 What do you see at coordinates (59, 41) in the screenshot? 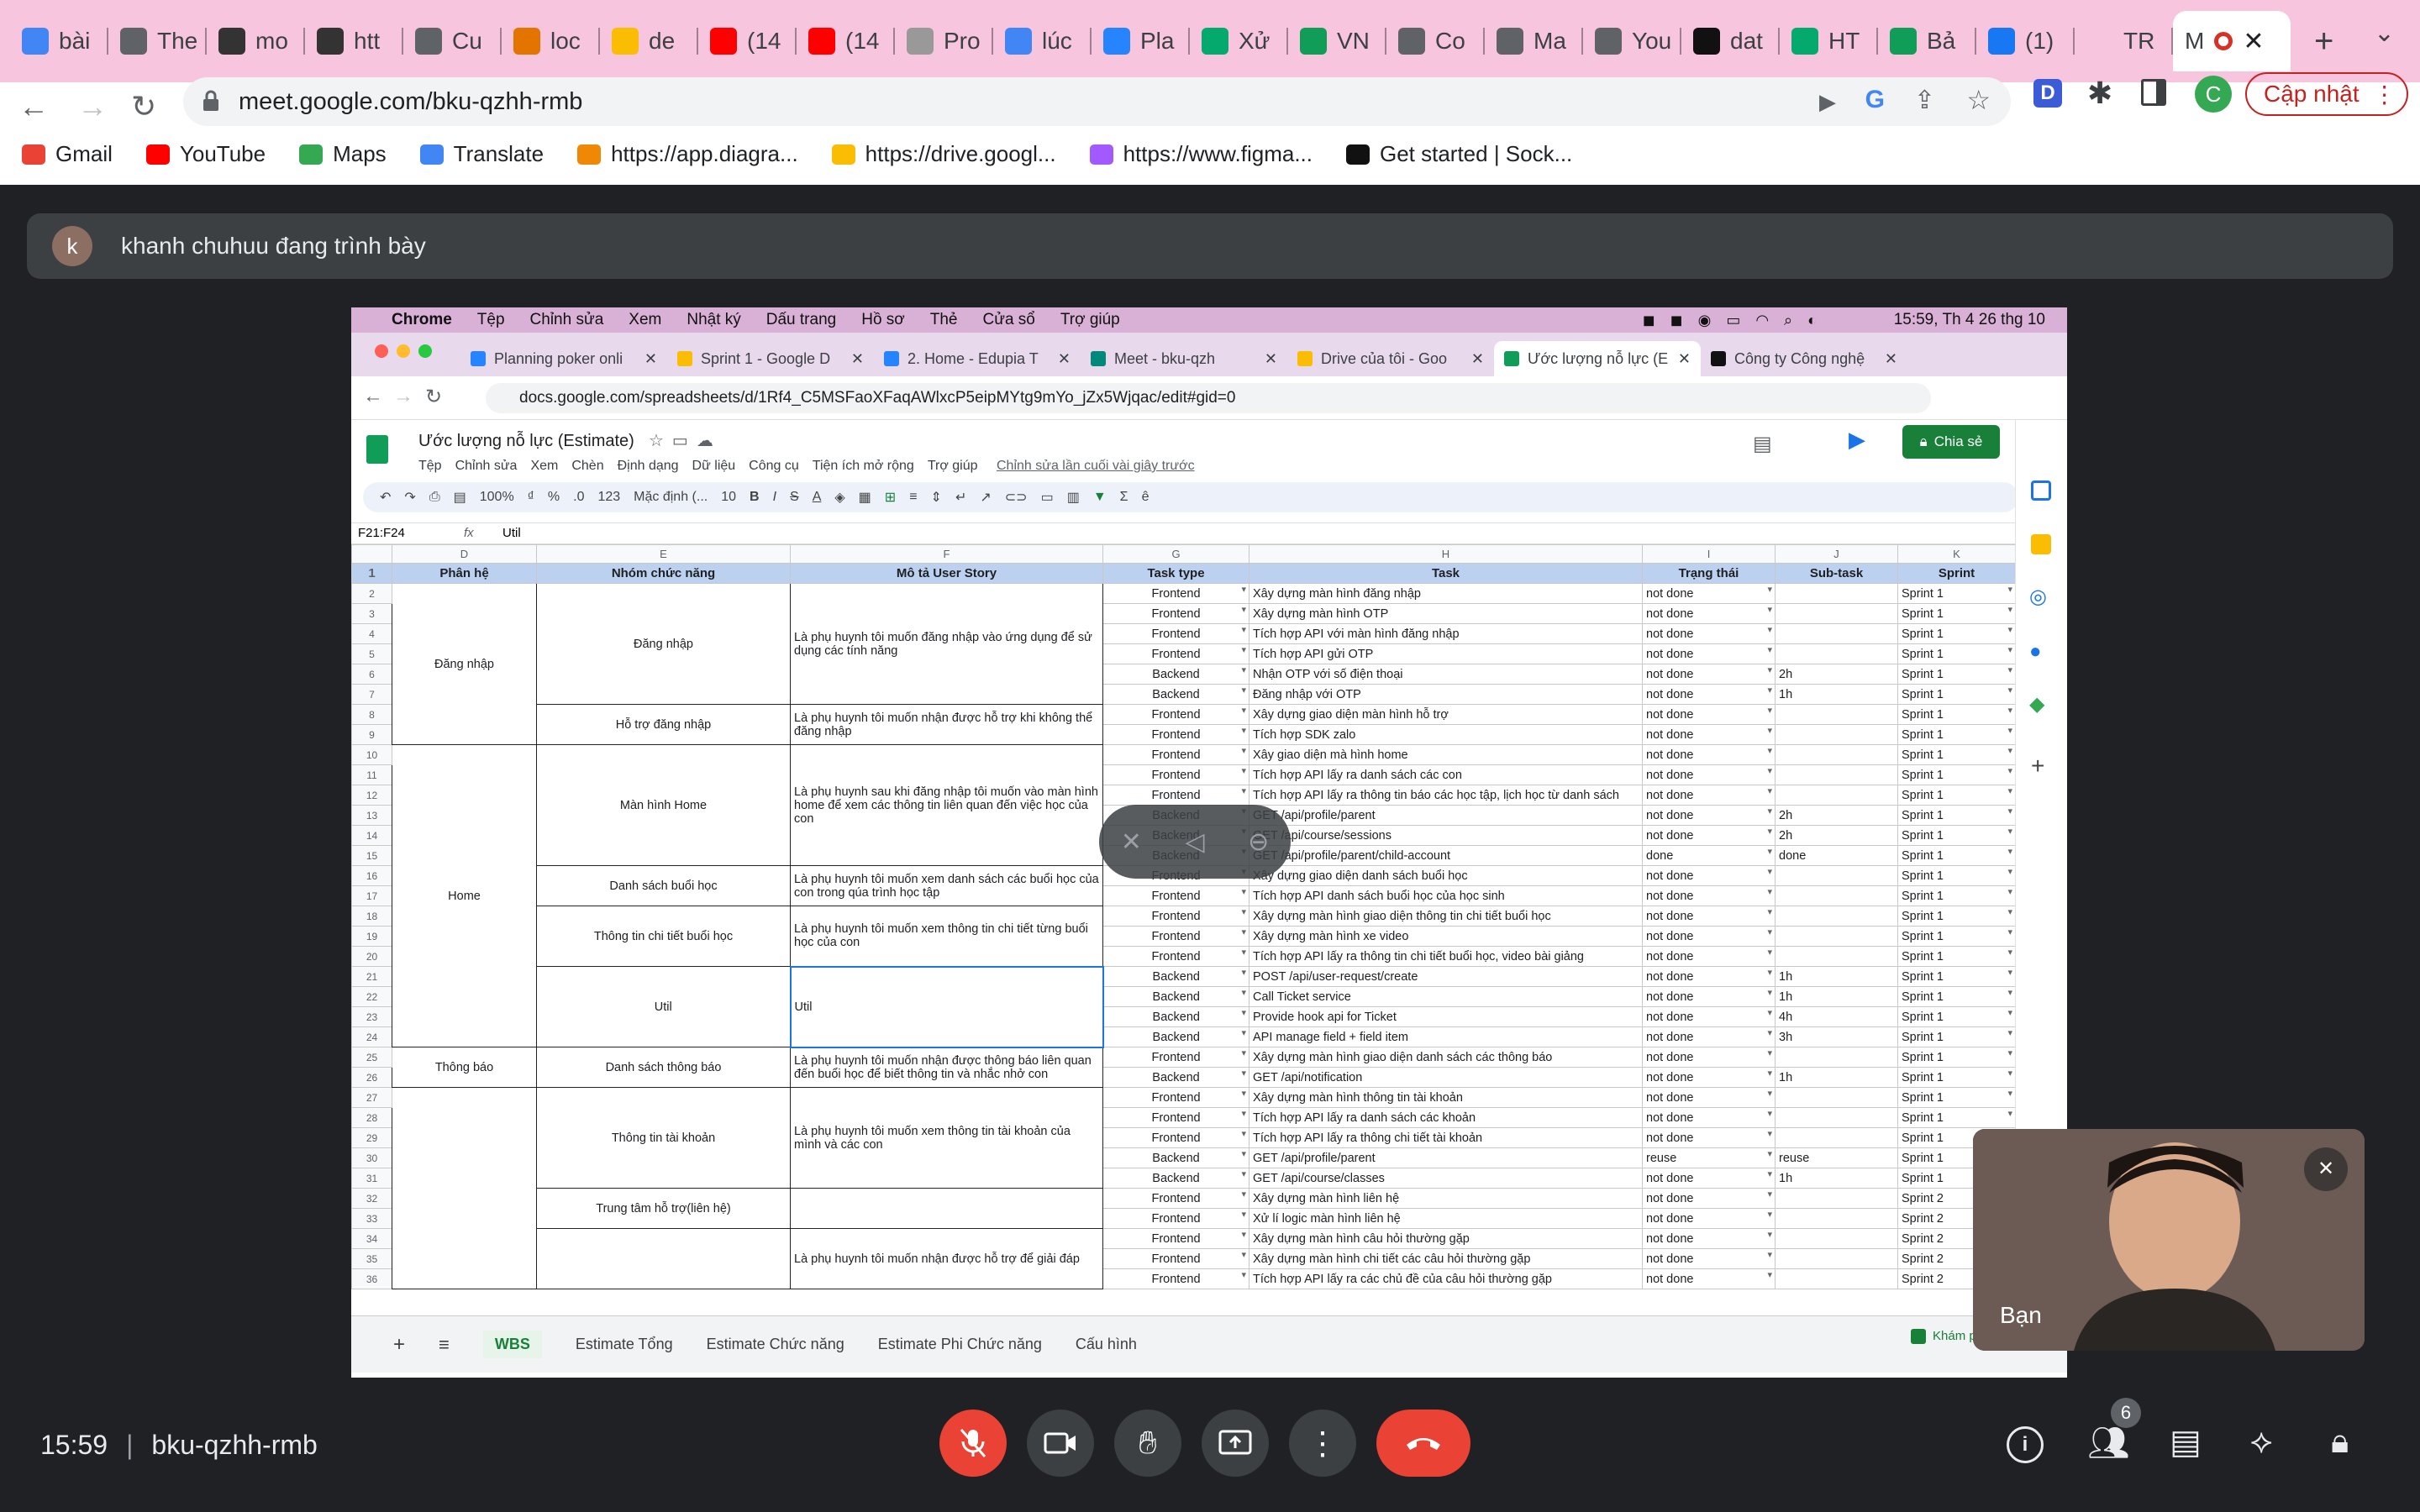
I see `browser-tab: bài` at bounding box center [59, 41].